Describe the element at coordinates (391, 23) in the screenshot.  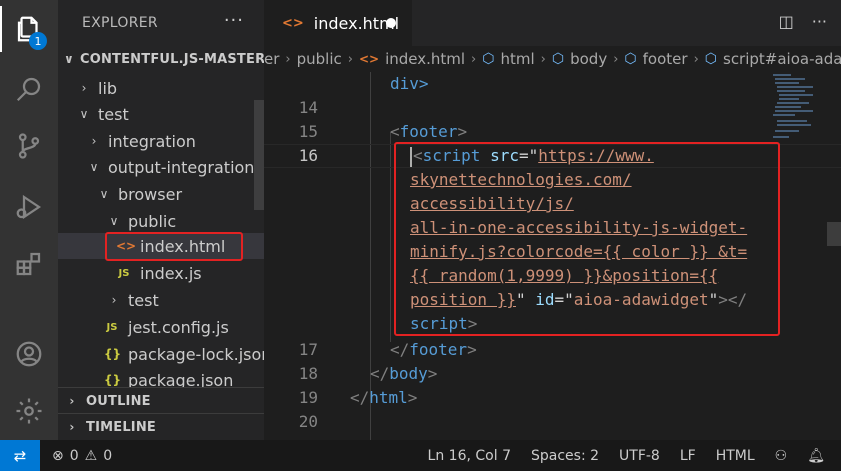
I see `unsaved-dot-icon` at that location.